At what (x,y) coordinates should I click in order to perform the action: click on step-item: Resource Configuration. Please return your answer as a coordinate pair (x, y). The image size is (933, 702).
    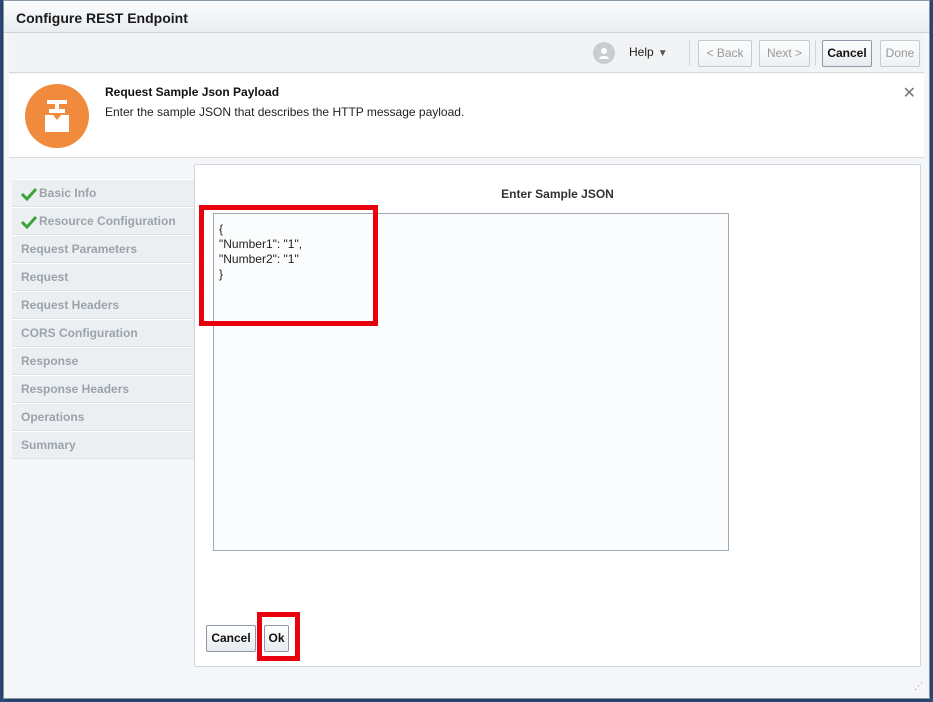
    Looking at the image, I should click on (103, 221).